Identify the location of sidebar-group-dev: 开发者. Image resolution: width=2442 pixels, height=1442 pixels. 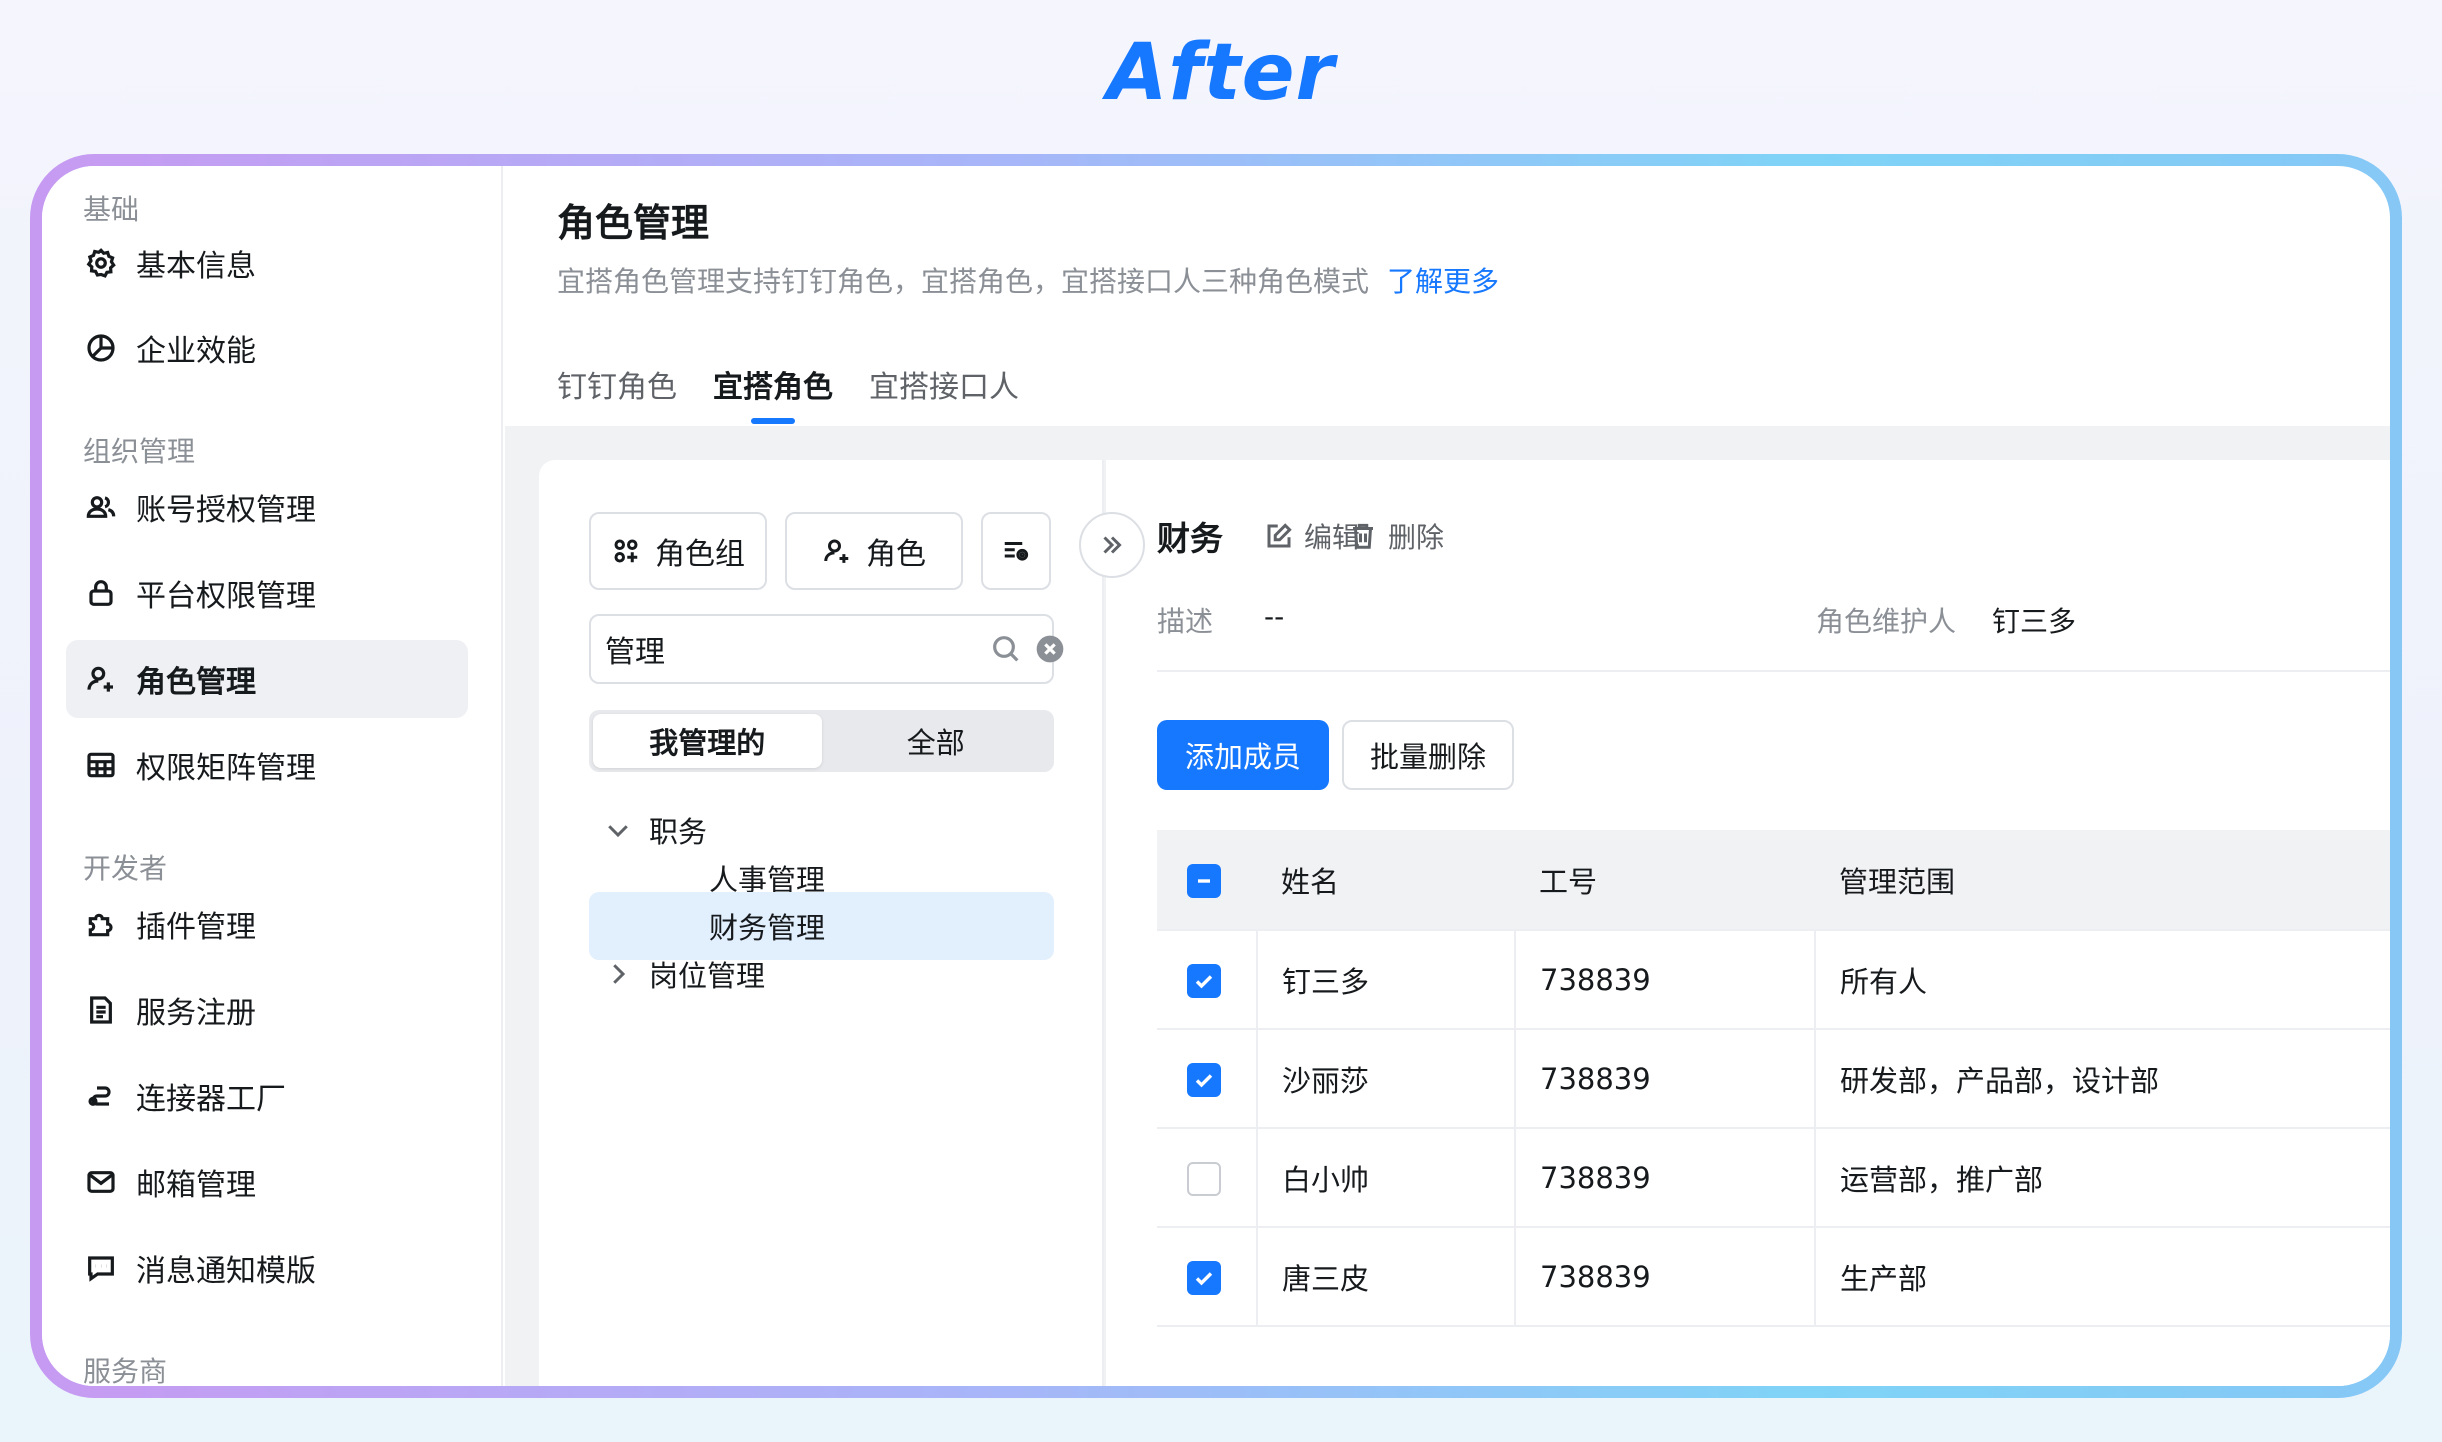
(125, 868).